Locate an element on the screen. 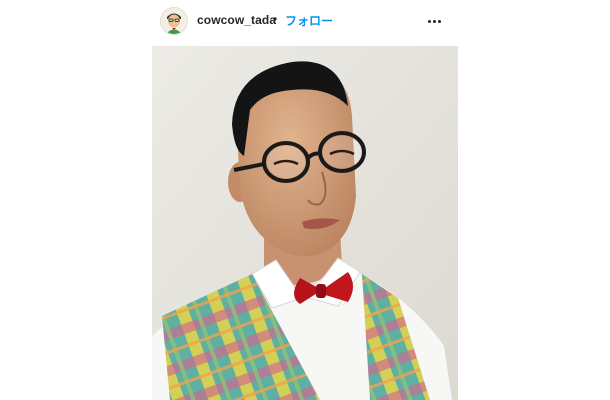 Image resolution: width=610 pixels, height=400 pixels. avatar is located at coordinates (174, 21).